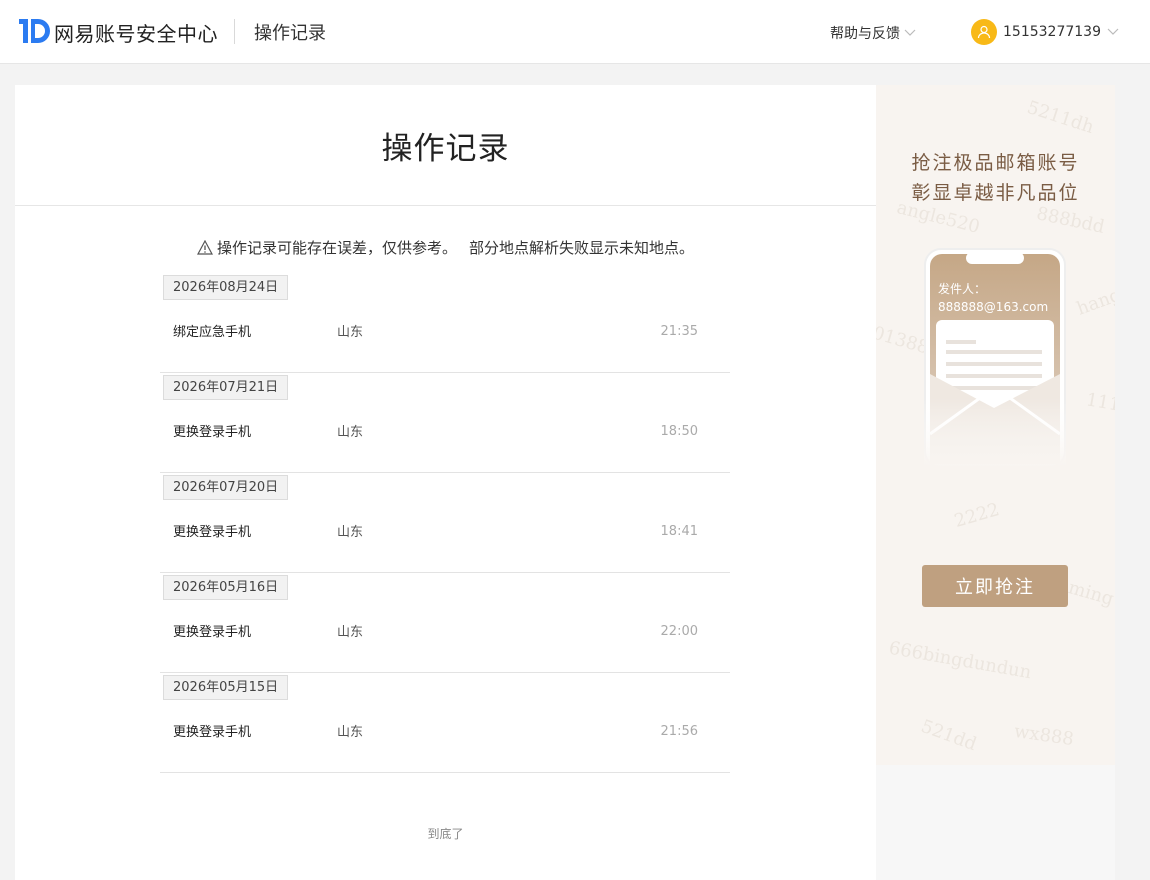 Image resolution: width=1150 pixels, height=880 pixels. What do you see at coordinates (226, 487) in the screenshot?
I see `record-date: 2026年07月20日` at bounding box center [226, 487].